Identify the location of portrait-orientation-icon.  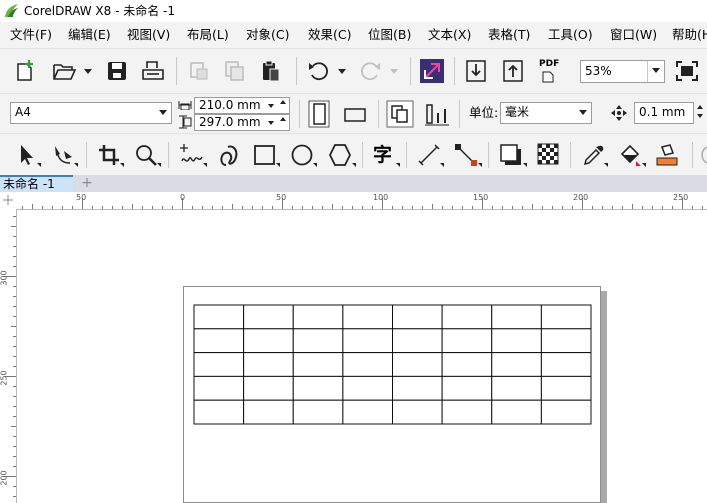
(319, 114).